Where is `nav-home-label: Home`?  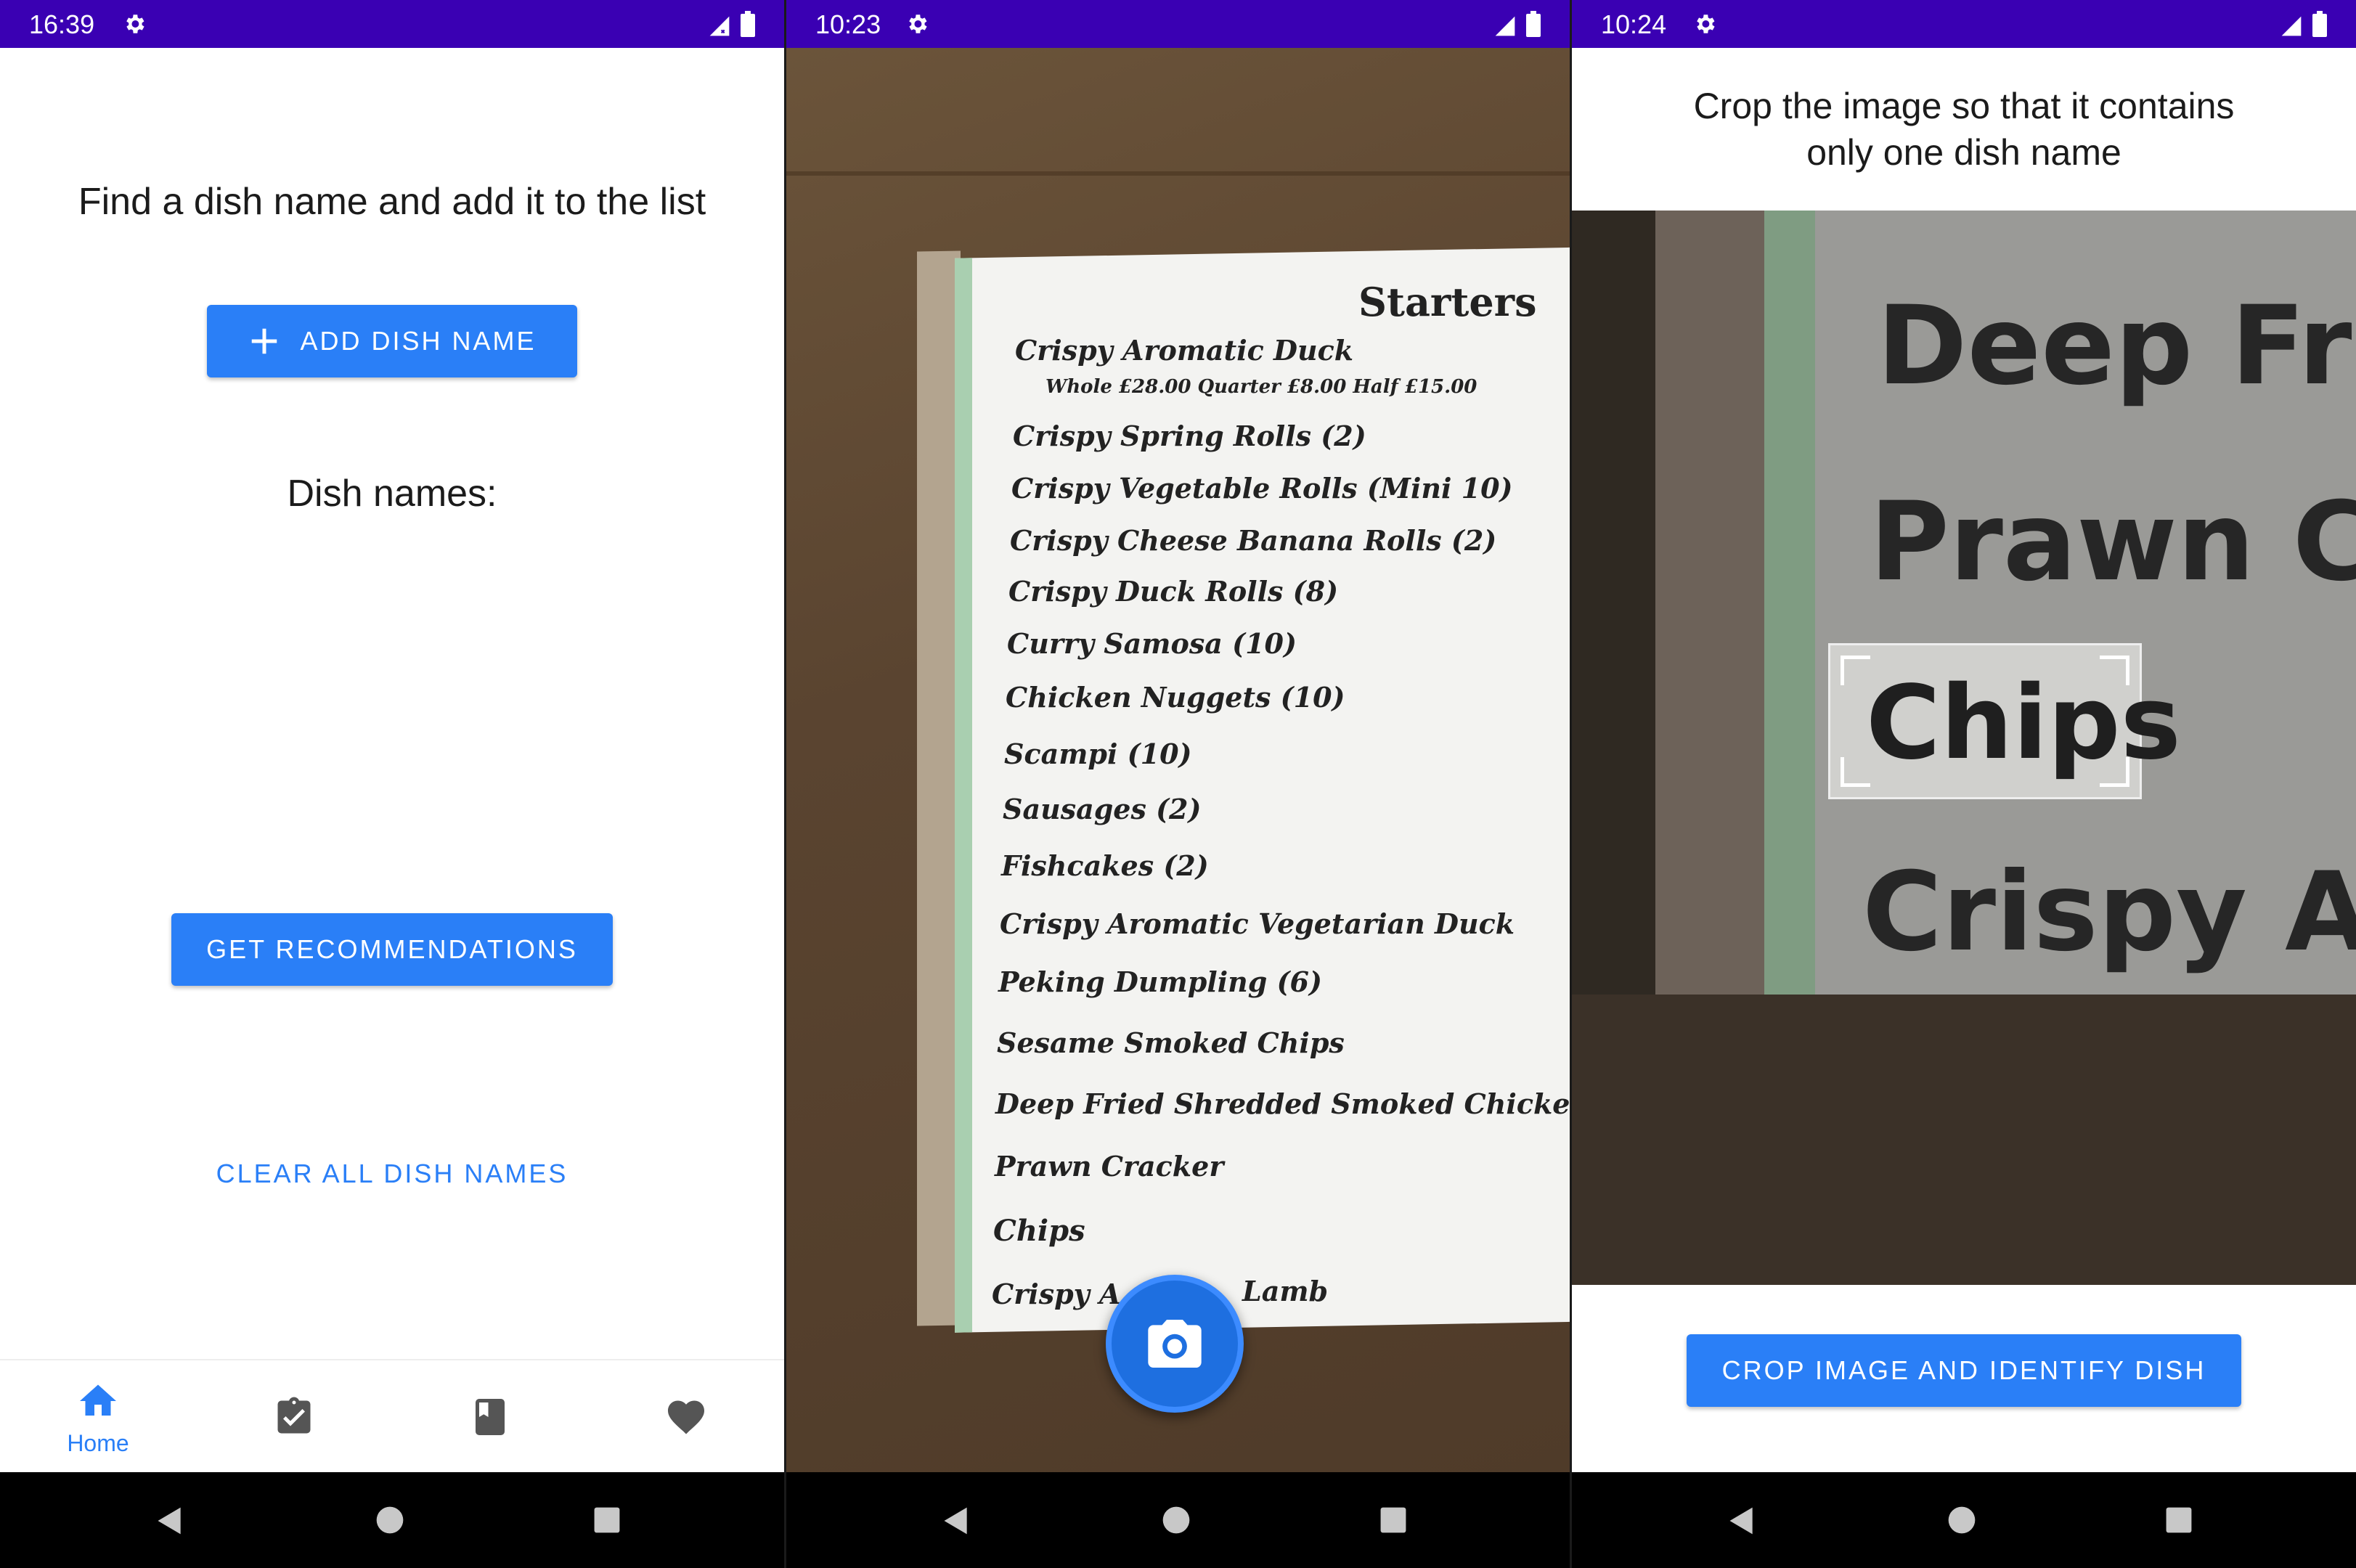 nav-home-label: Home is located at coordinates (98, 1443).